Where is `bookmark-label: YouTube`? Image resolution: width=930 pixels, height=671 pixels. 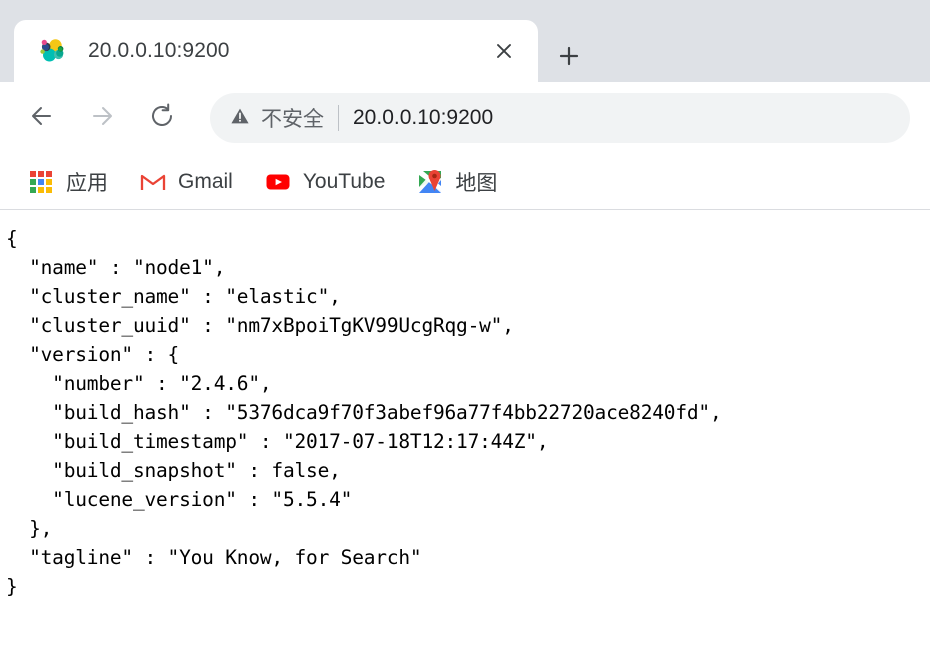
bookmark-label: YouTube is located at coordinates (344, 181).